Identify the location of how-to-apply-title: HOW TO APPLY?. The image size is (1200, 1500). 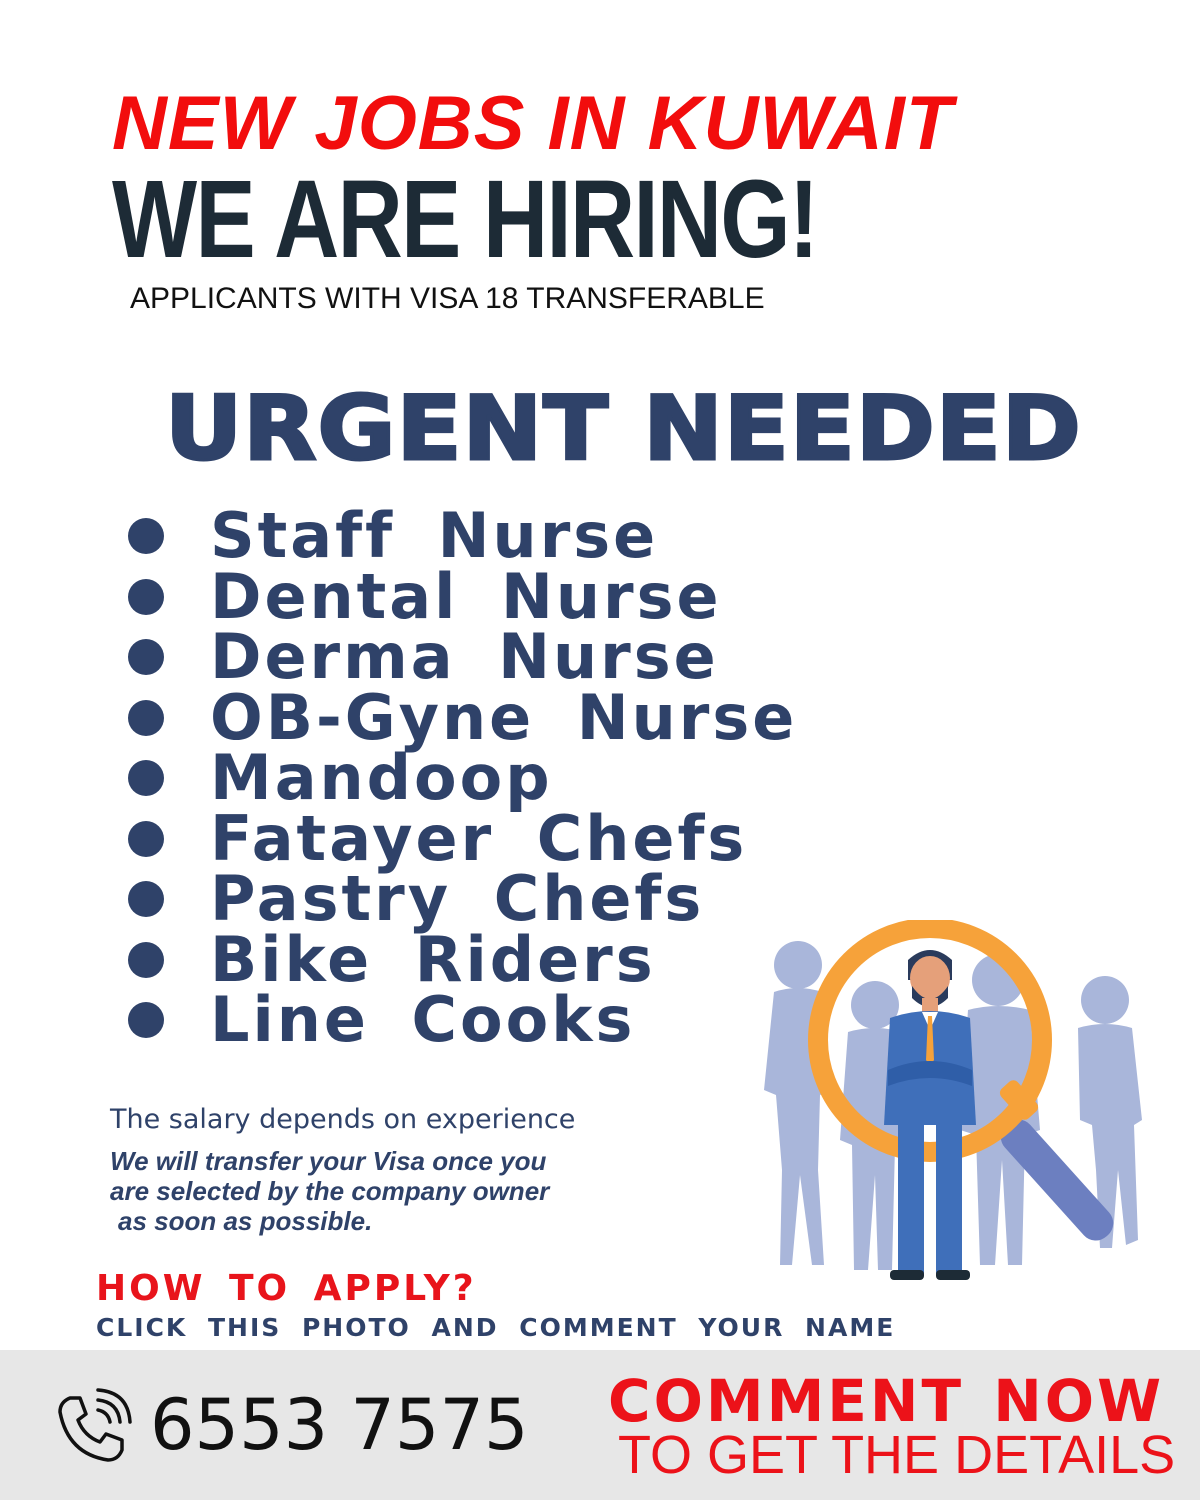
(286, 1288).